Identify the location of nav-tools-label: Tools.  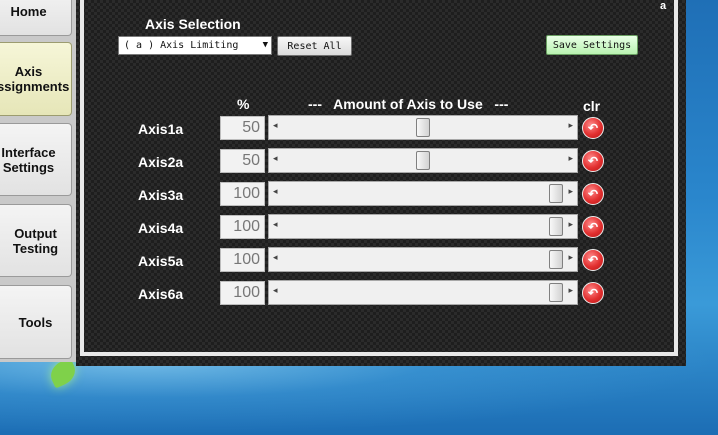
(35, 322).